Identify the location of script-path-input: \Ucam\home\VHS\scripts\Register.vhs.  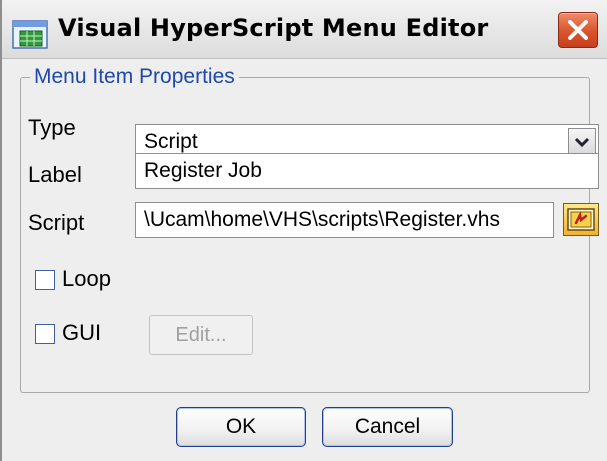
(344, 220).